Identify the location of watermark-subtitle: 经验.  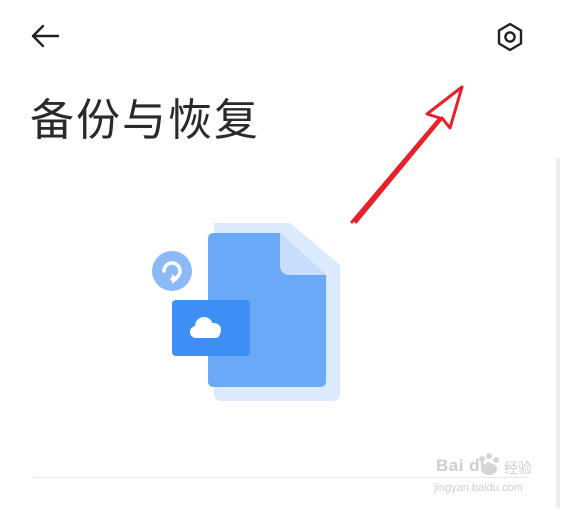
(518, 469).